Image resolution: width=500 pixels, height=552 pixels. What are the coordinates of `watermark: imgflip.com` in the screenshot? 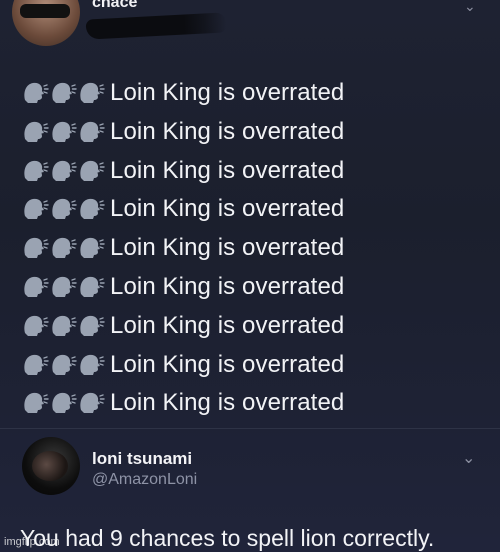 It's located at (32, 542).